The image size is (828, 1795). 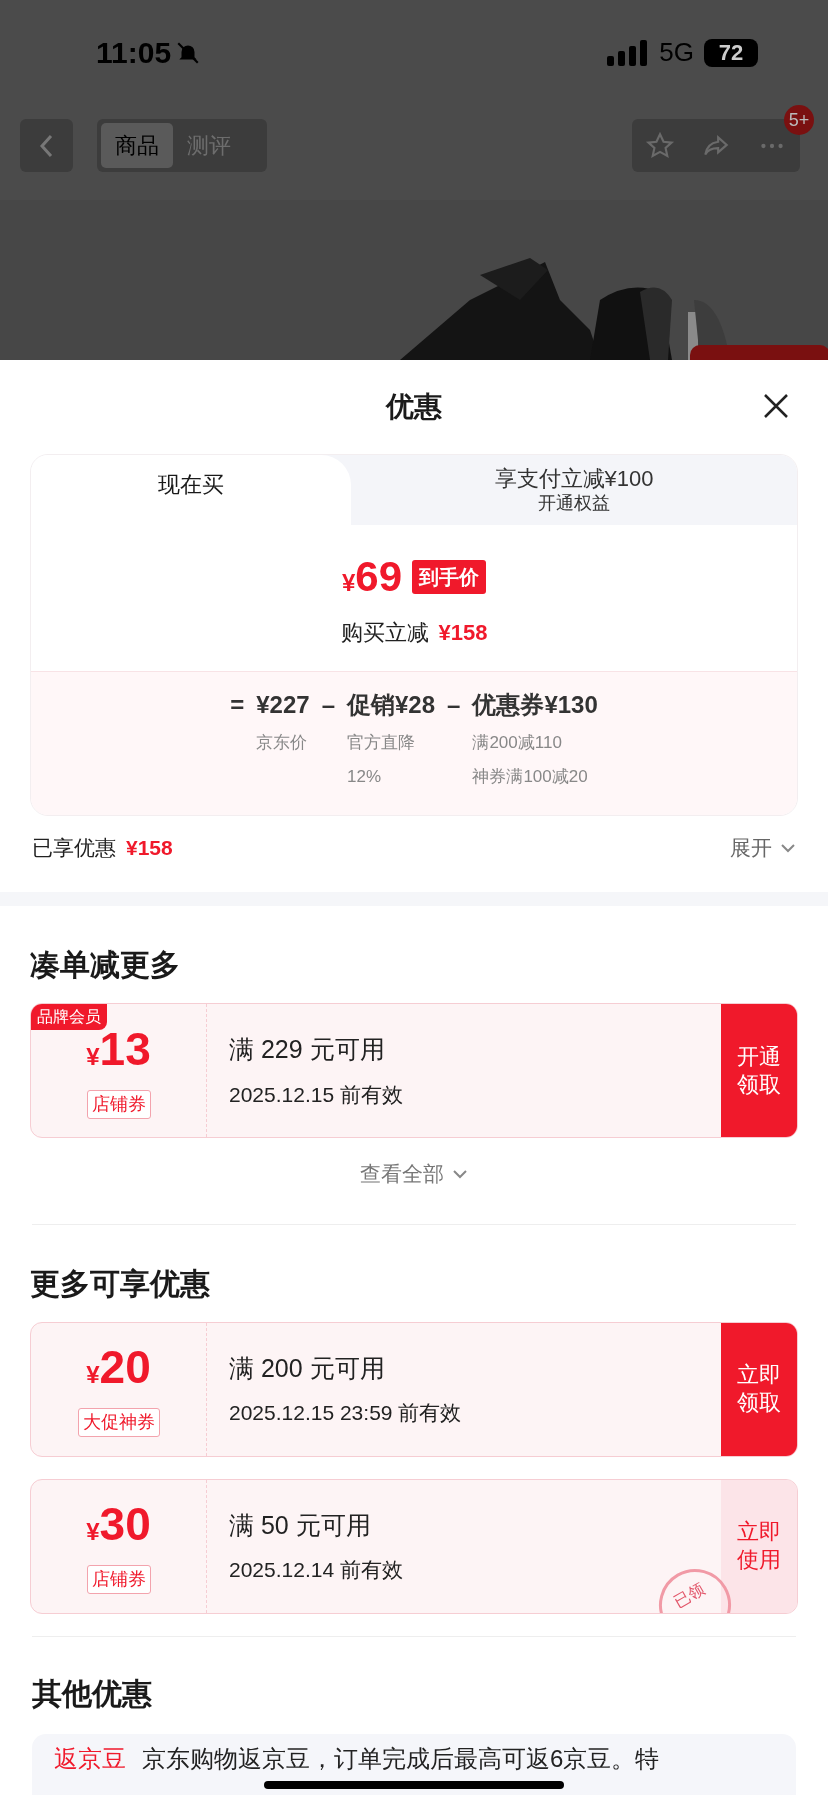 I want to click on formula-note: 京东价, so click(x=282, y=743).